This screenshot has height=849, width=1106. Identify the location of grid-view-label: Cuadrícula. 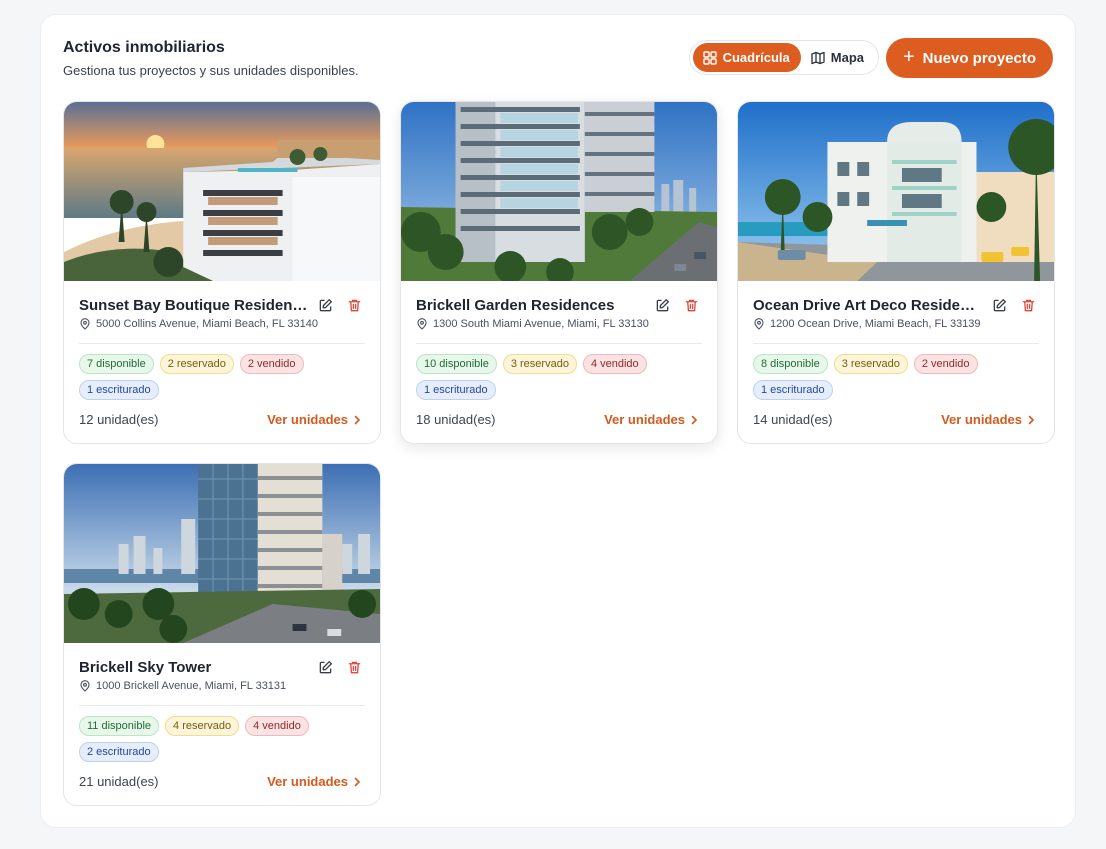
(756, 57).